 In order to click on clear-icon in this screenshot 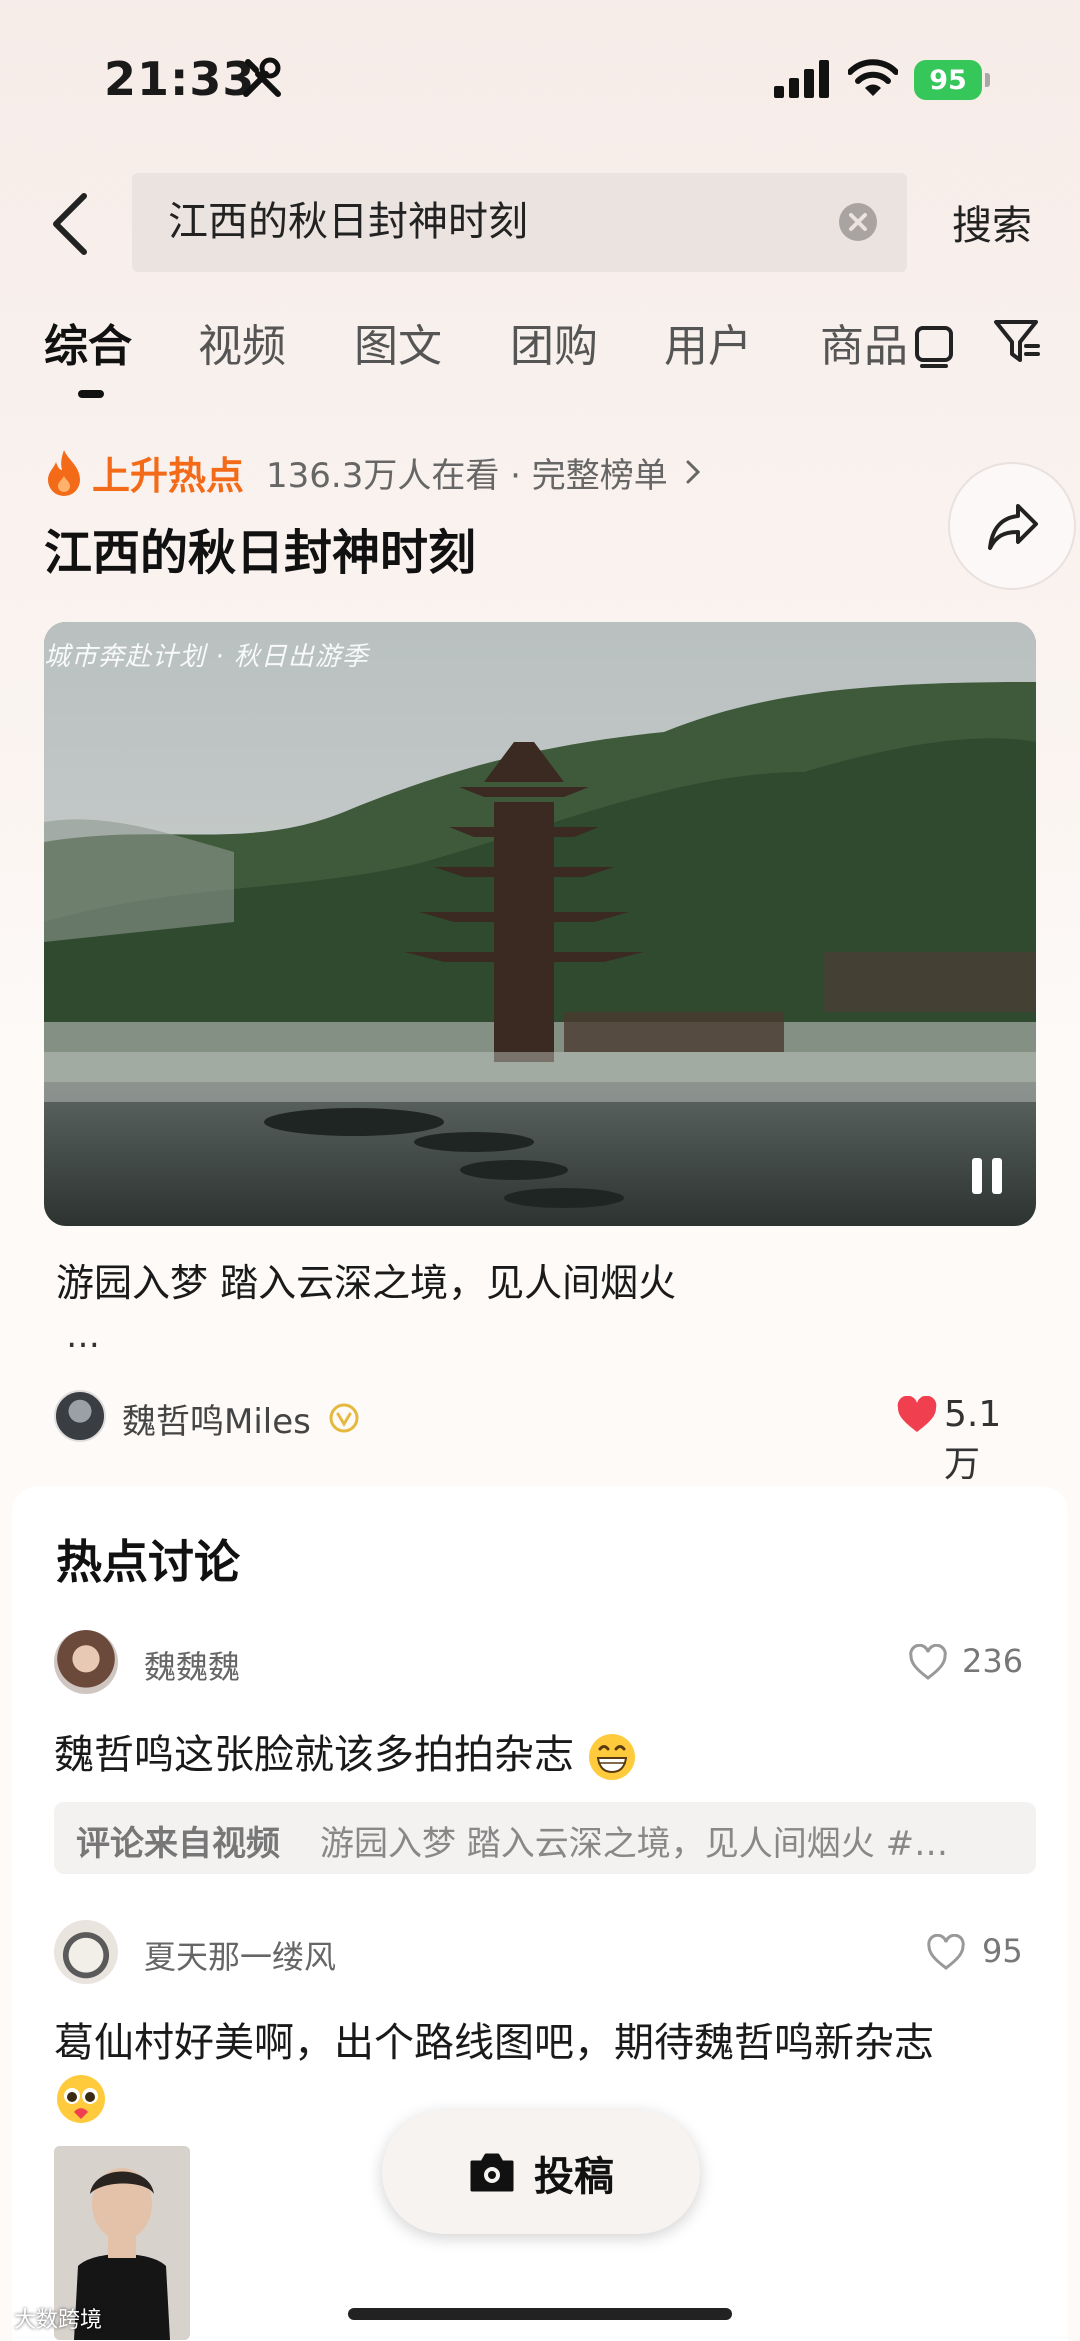, I will do `click(858, 222)`.